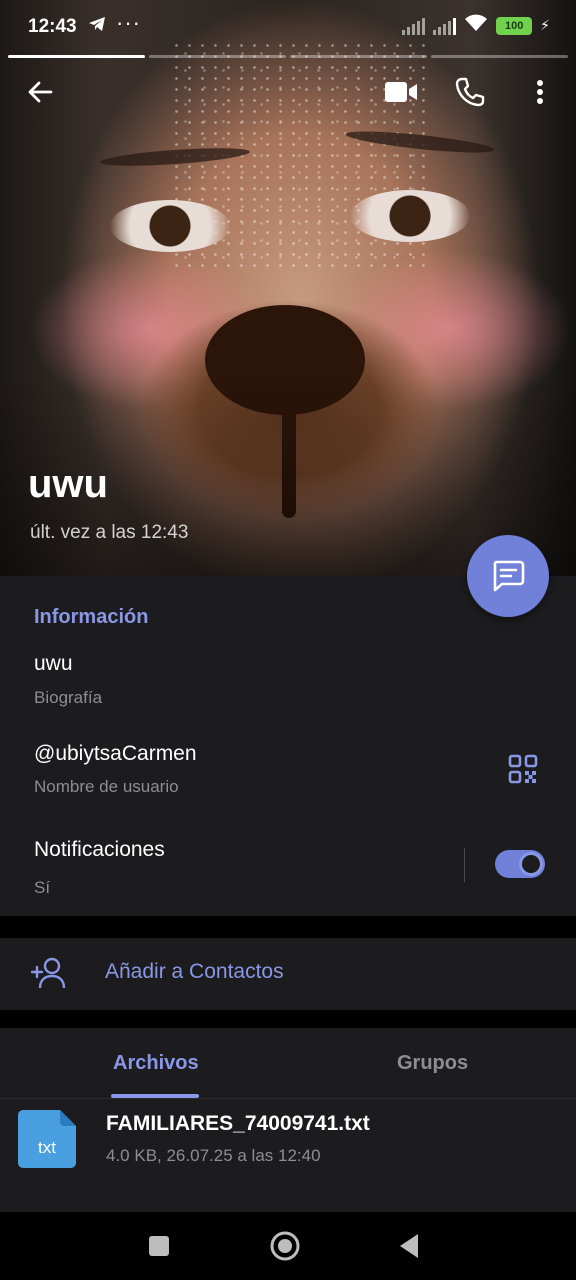  What do you see at coordinates (97, 26) in the screenshot?
I see `telegram-icon` at bounding box center [97, 26].